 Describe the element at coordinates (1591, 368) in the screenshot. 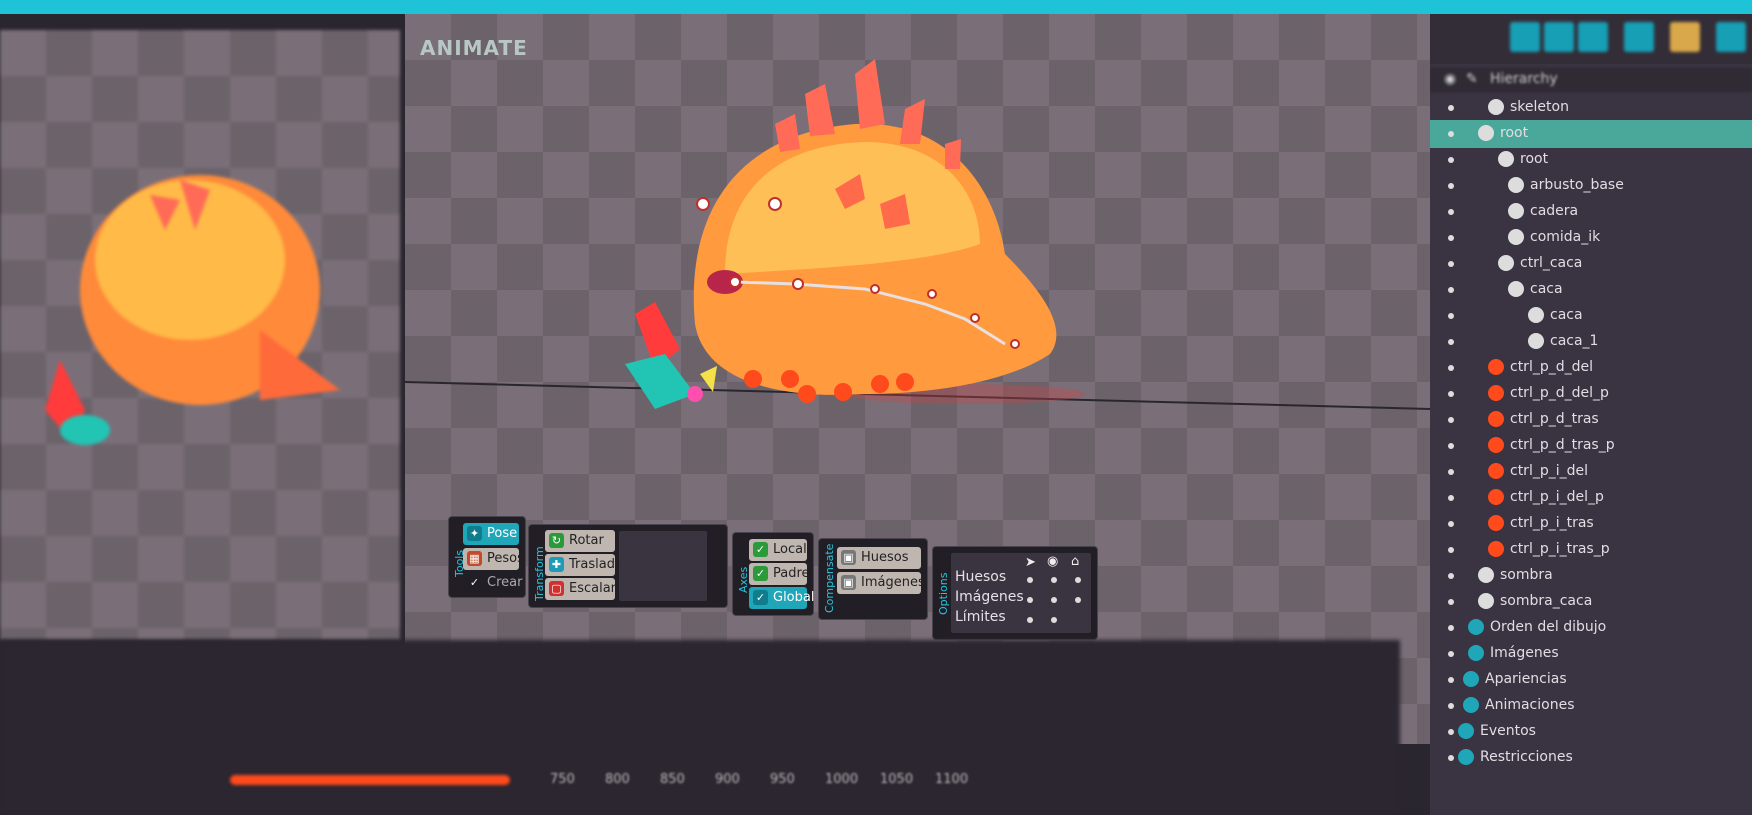

I see `tree-item-ctrl-p-d-del: ctrl_p_d_del` at that location.